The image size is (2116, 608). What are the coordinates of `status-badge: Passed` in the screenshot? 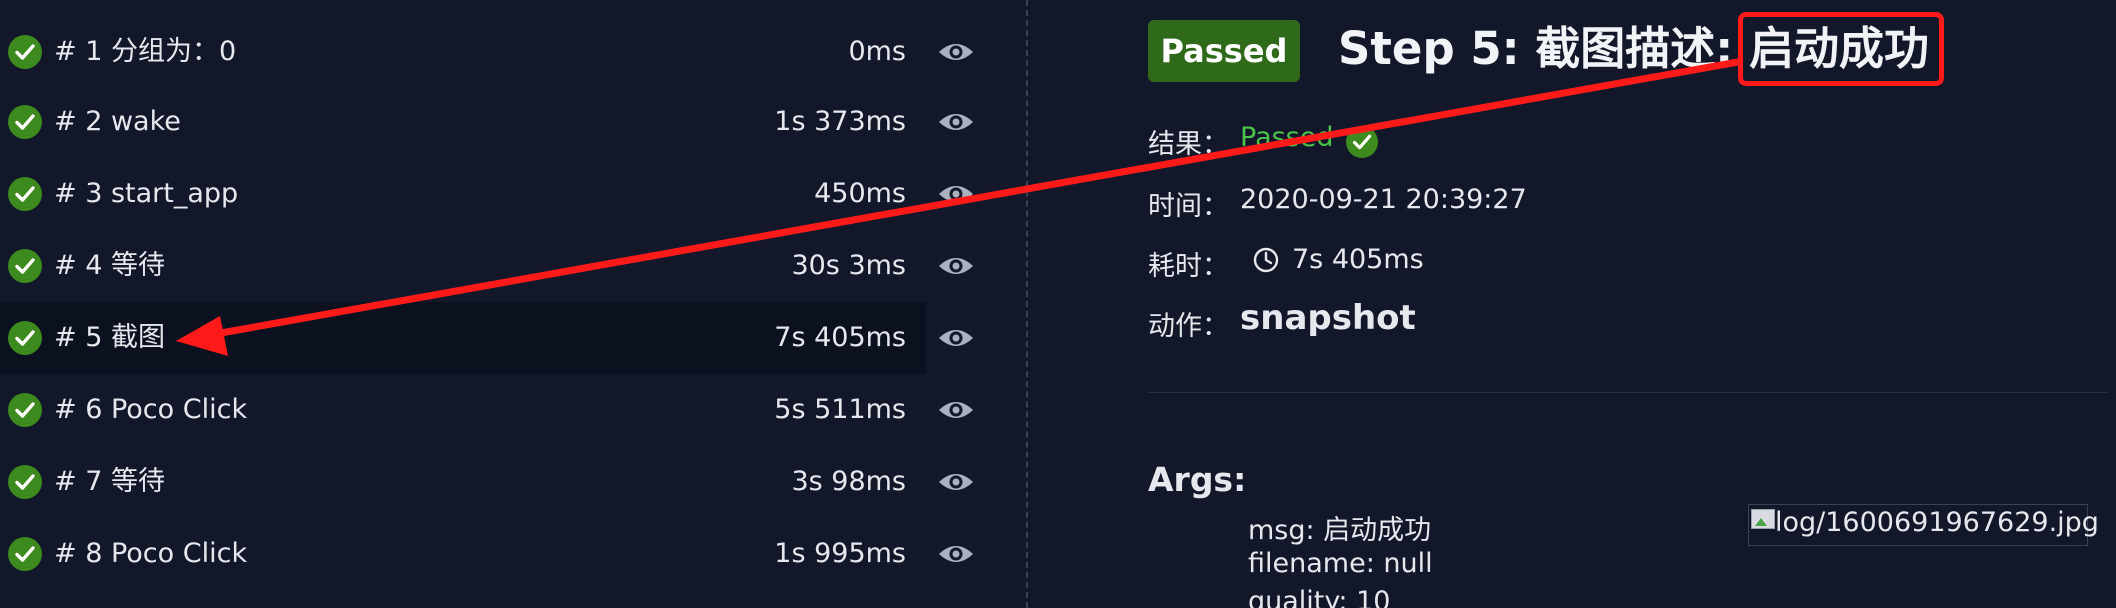 It's located at (1224, 51).